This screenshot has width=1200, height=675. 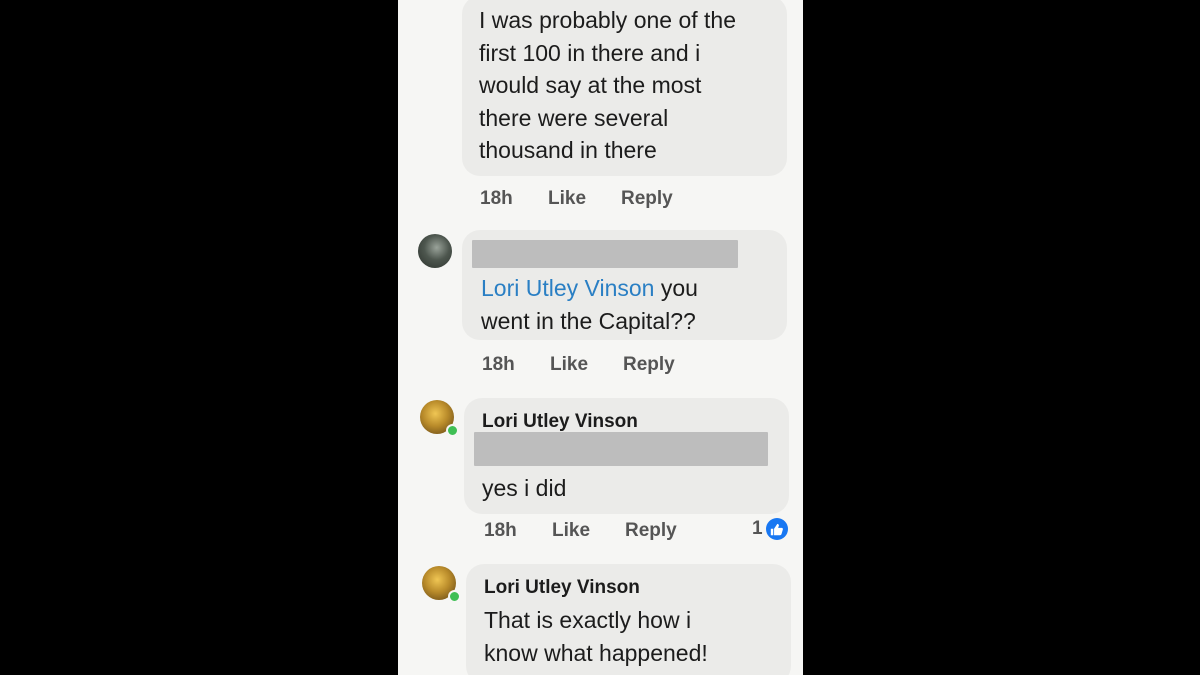 What do you see at coordinates (621, 449) in the screenshot?
I see `redacted-text-bar` at bounding box center [621, 449].